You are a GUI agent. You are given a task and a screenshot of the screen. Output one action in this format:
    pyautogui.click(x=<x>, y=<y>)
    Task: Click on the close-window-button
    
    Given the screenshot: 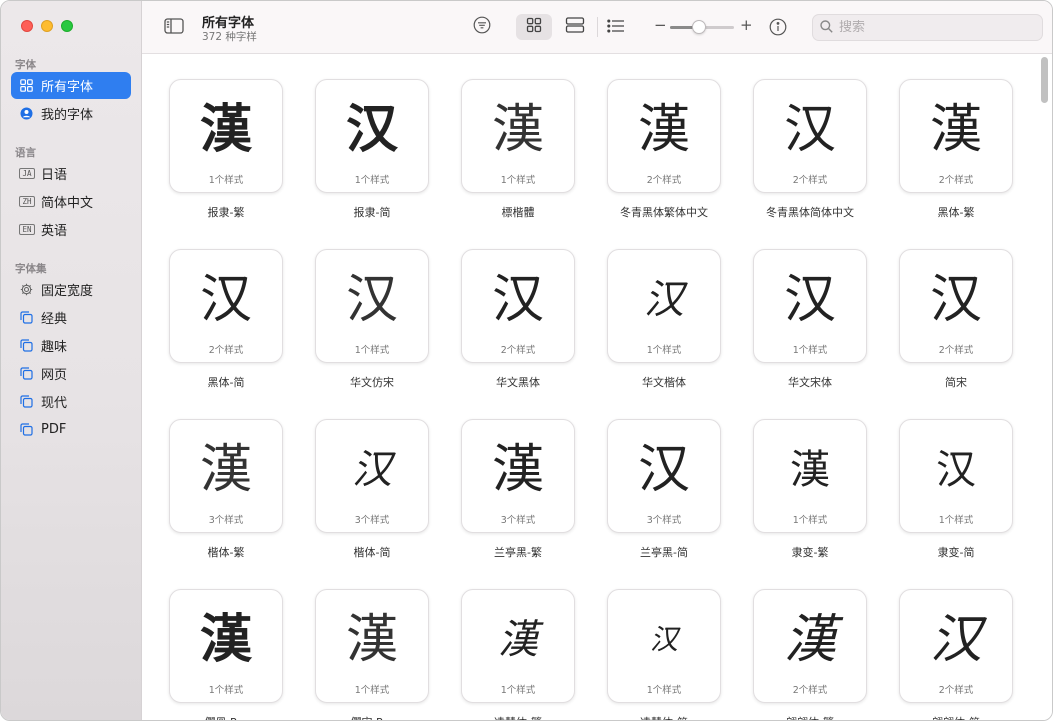 What is the action you would take?
    pyautogui.click(x=27, y=26)
    